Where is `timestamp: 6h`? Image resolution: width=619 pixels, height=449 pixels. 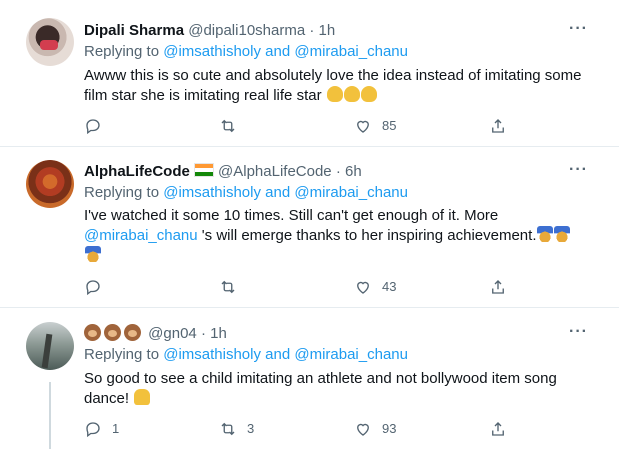 timestamp: 6h is located at coordinates (353, 171).